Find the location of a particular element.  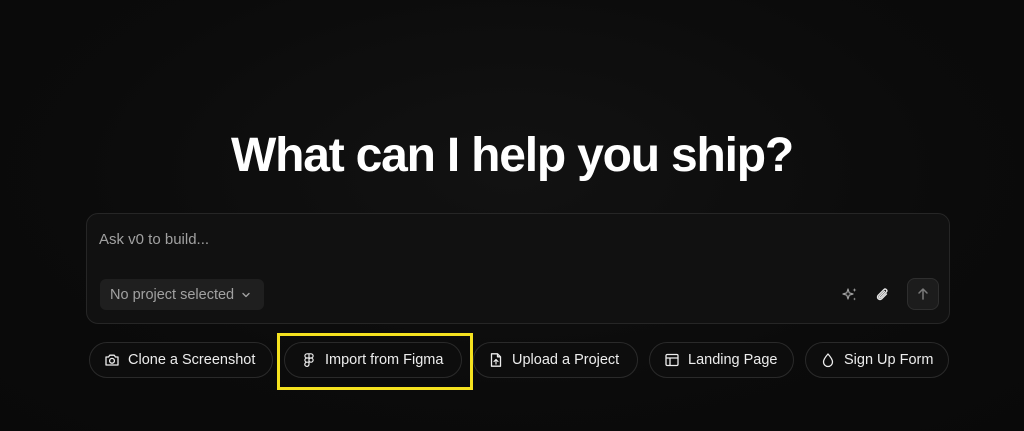

arrow-up-icon is located at coordinates (923, 294).